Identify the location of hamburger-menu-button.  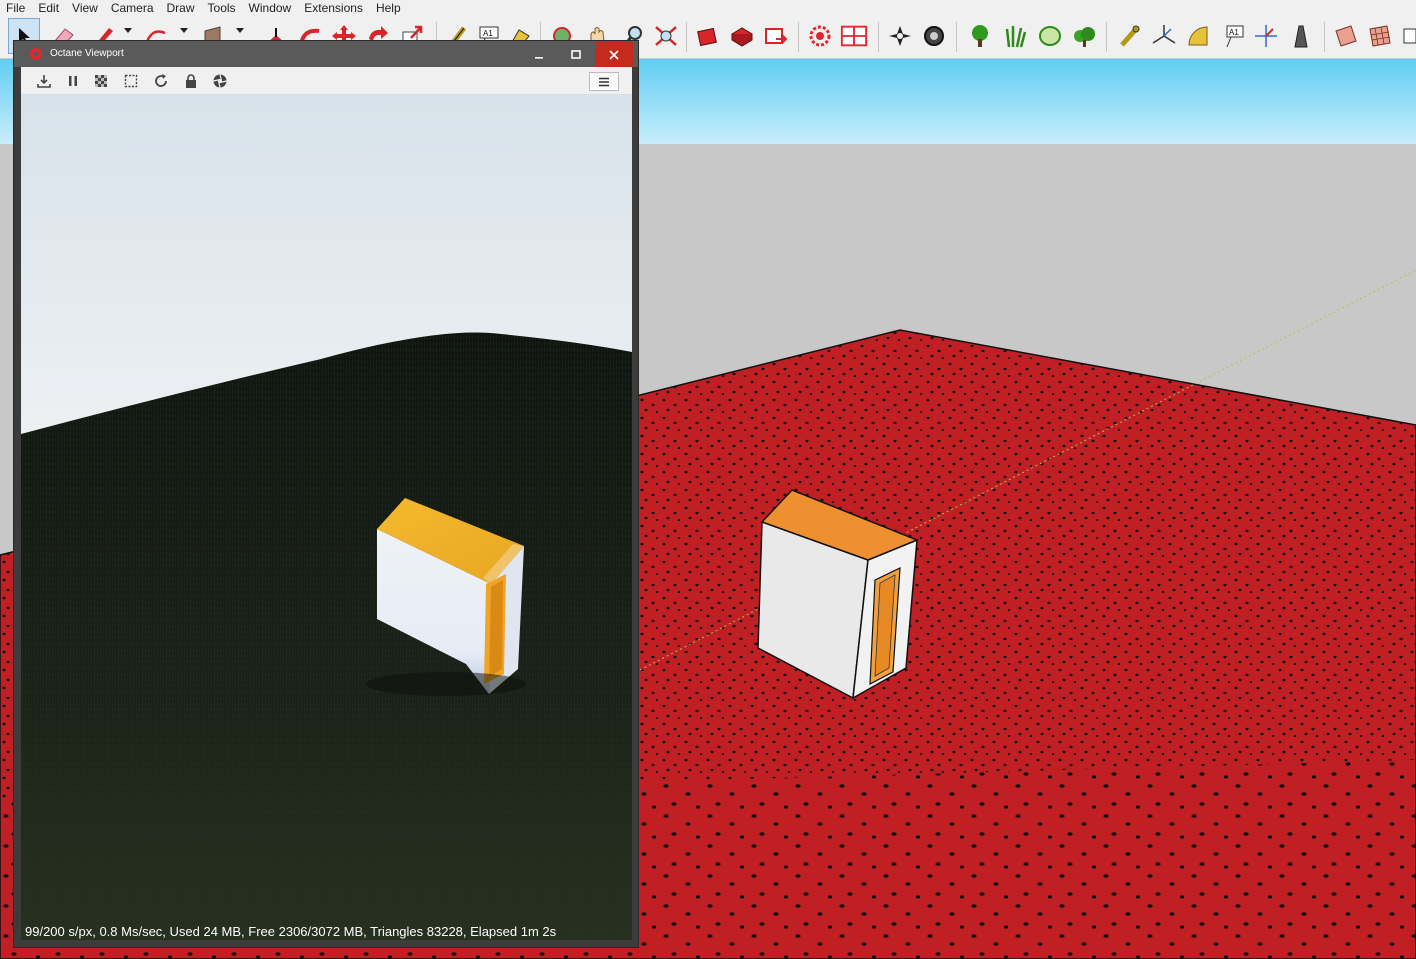
(604, 81).